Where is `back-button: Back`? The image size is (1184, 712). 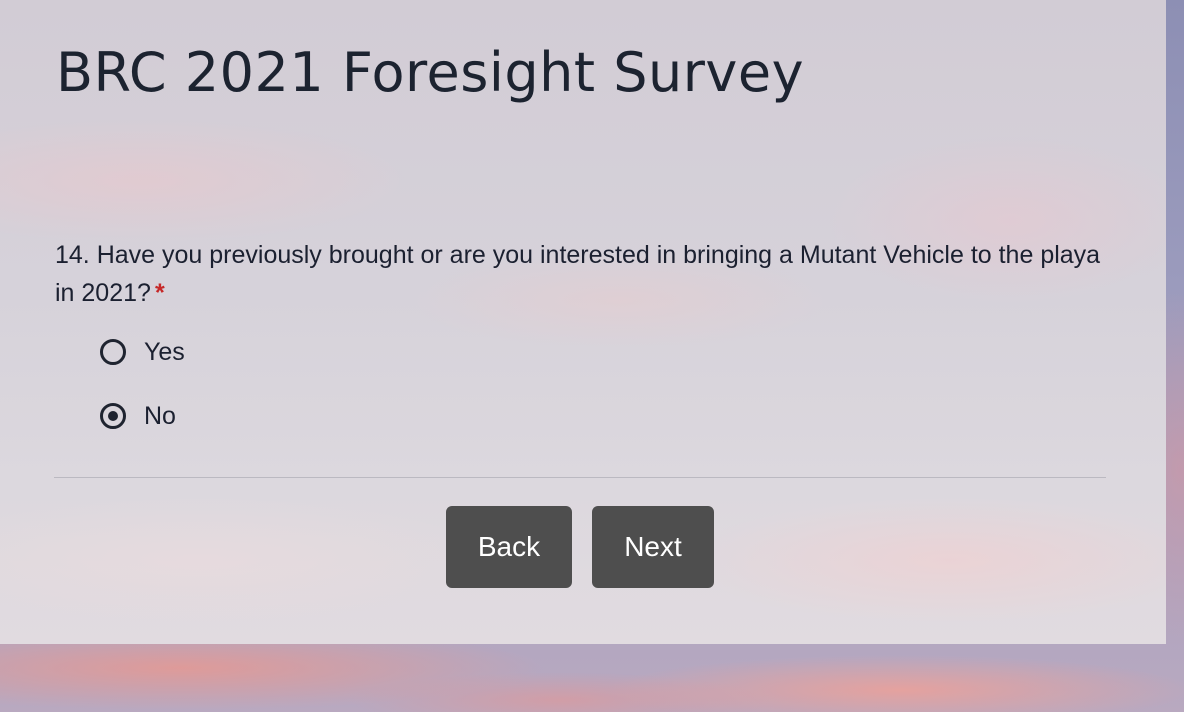 back-button: Back is located at coordinates (509, 547).